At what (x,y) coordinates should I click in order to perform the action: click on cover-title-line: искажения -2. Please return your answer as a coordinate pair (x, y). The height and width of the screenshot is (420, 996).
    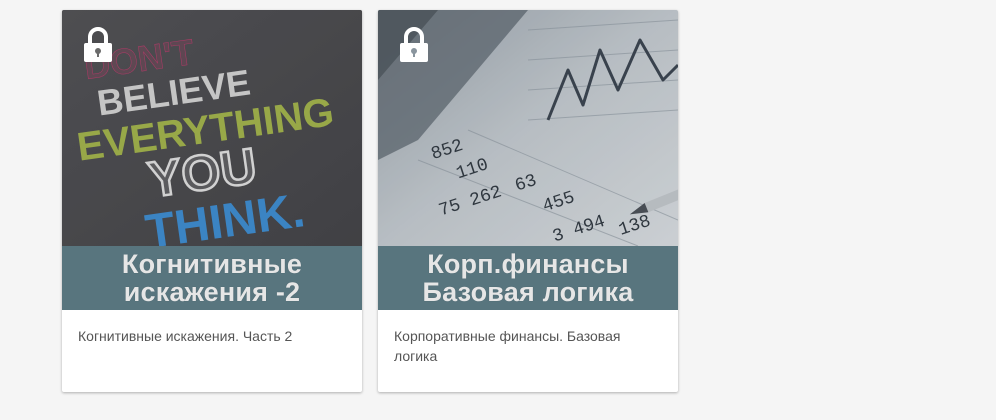
    Looking at the image, I should click on (212, 292).